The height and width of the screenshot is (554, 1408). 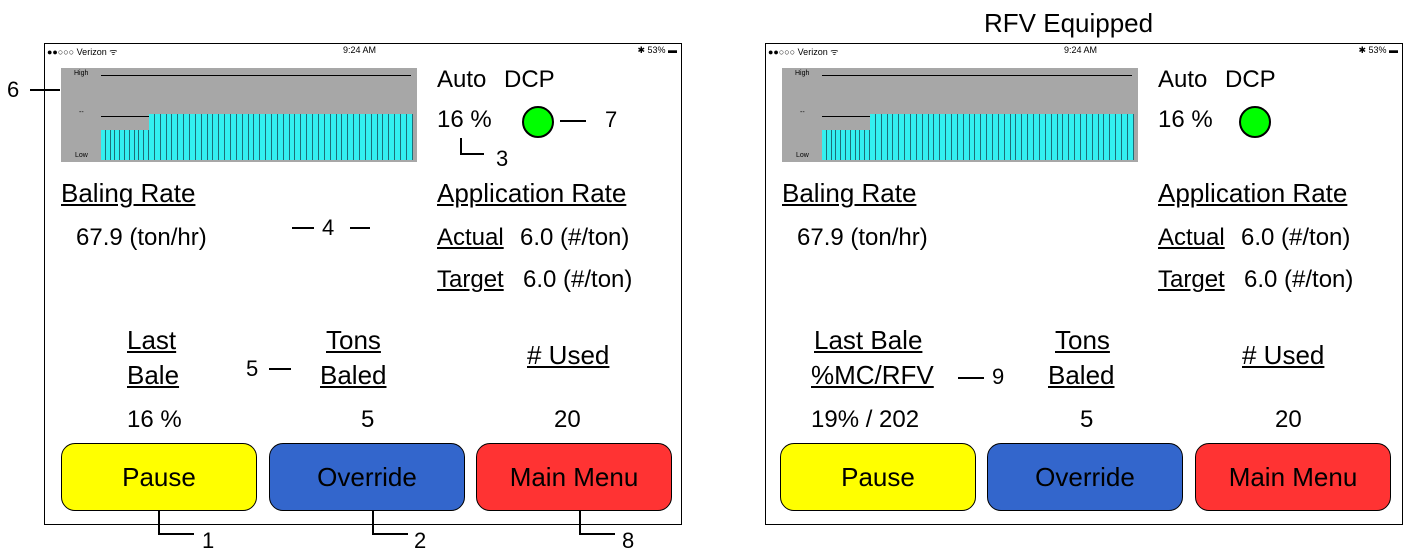 I want to click on callout-8-leader-v, so click(x=580, y=522).